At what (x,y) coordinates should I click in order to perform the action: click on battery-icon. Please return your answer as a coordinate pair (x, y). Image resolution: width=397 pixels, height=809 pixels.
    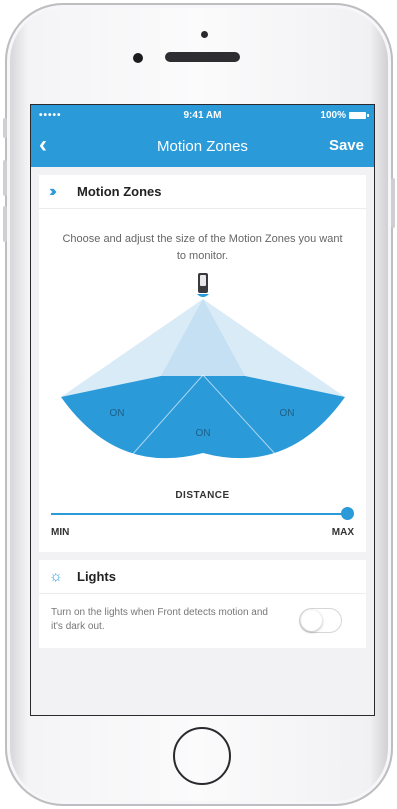
    Looking at the image, I should click on (359, 115).